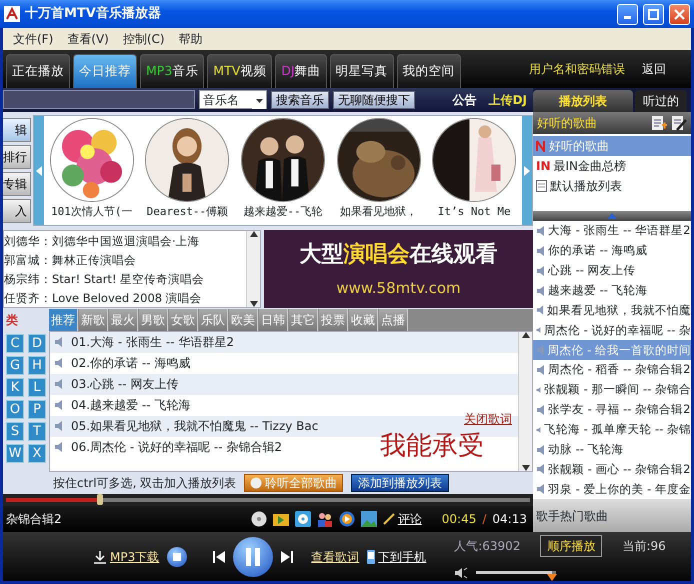 This screenshot has width=694, height=584. I want to click on banner-url: www.58mtv.com, so click(398, 289).